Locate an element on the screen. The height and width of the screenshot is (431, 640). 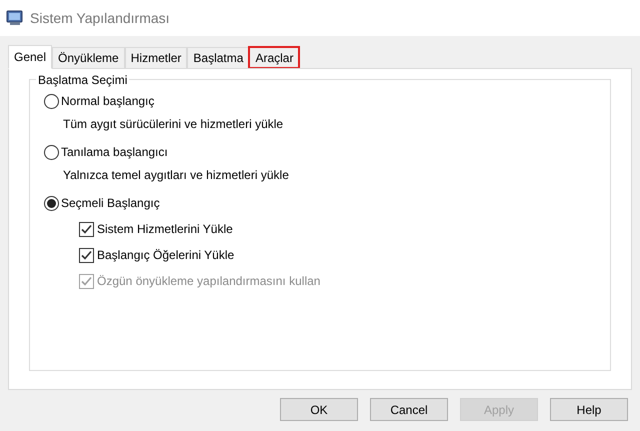
tab: Araçlar is located at coordinates (274, 57).